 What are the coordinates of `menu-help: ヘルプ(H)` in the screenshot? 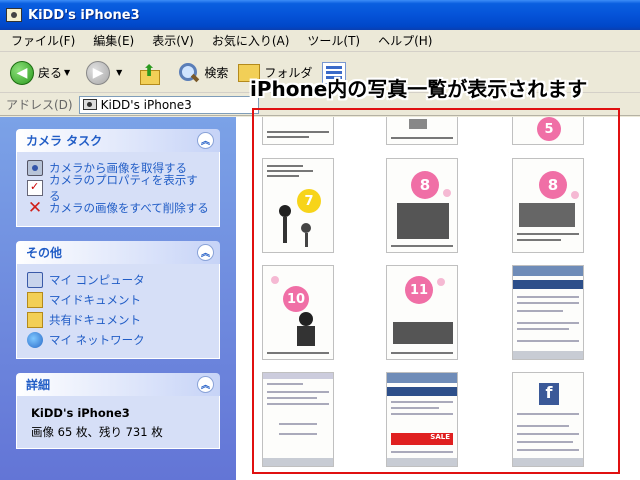 It's located at (405, 40).